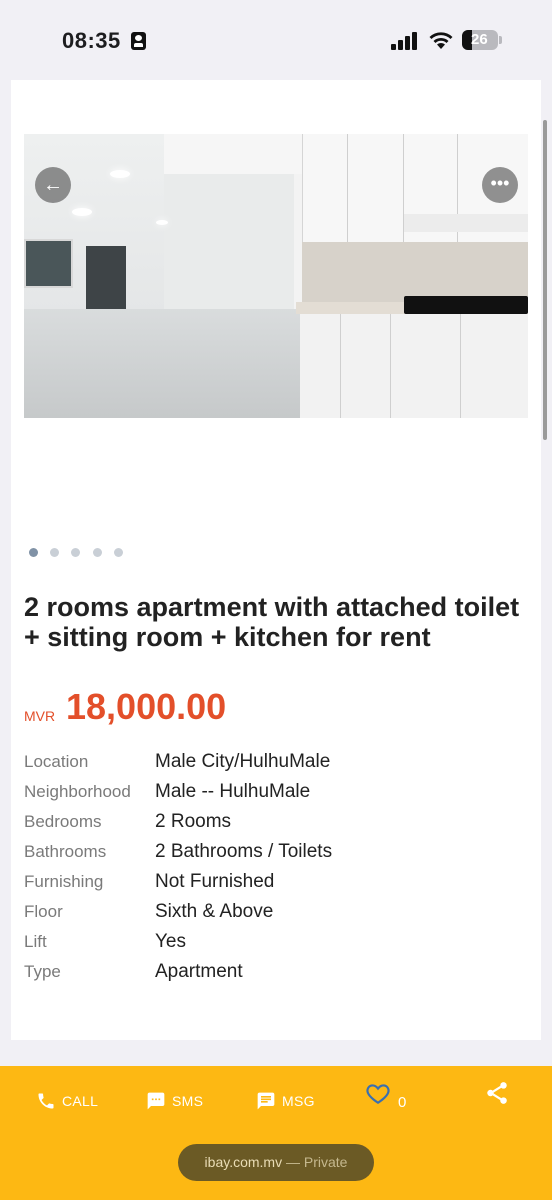 Image resolution: width=552 pixels, height=1200 pixels. I want to click on detail-label: Bedrooms, so click(63, 821).